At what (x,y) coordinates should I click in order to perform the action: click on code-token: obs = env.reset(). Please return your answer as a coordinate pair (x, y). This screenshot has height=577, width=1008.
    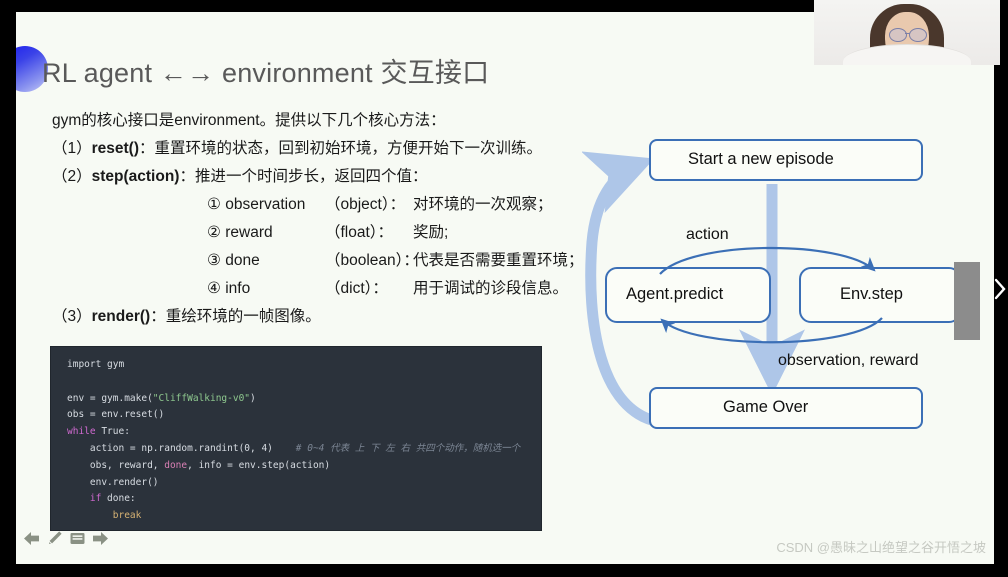
    Looking at the image, I should click on (116, 415).